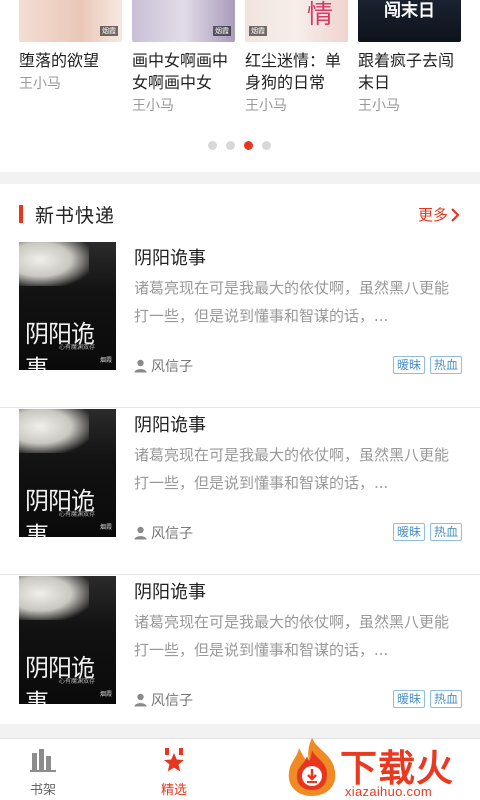  Describe the element at coordinates (42, 790) in the screenshot. I see `nav-label: 书架` at that location.